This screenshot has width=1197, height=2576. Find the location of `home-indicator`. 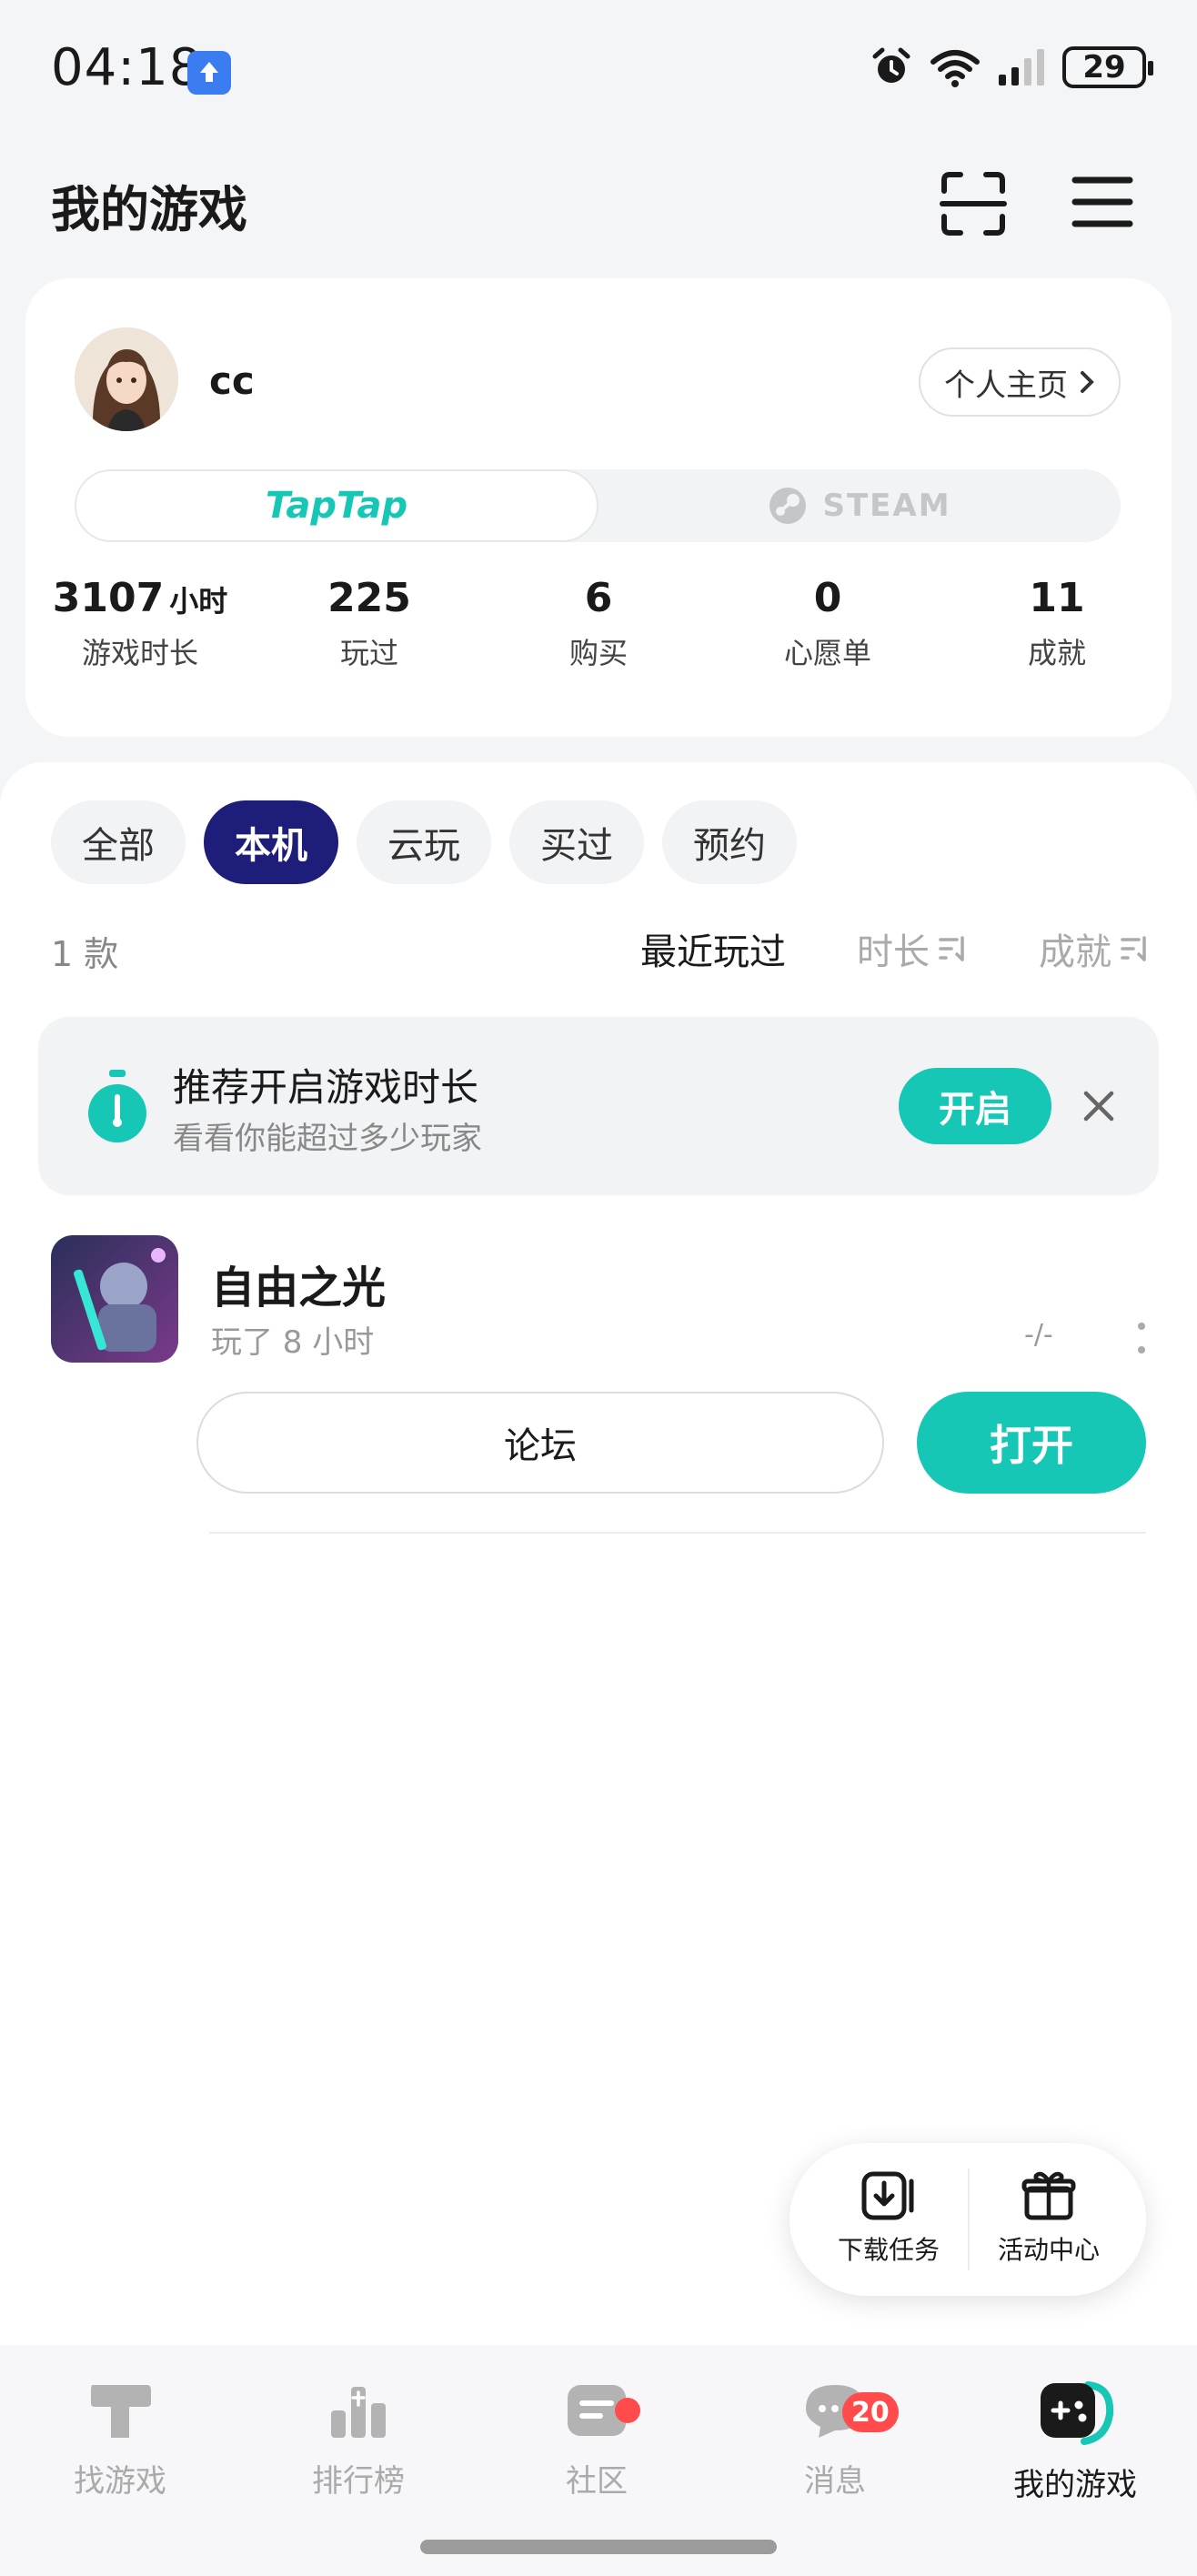

home-indicator is located at coordinates (598, 2547).